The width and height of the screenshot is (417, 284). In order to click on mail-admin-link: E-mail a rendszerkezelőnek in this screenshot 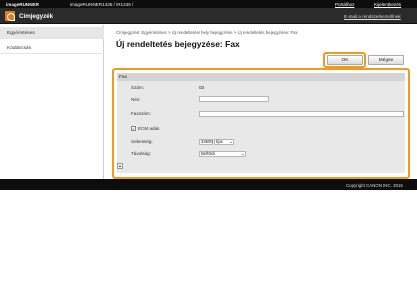, I will do `click(372, 16)`.